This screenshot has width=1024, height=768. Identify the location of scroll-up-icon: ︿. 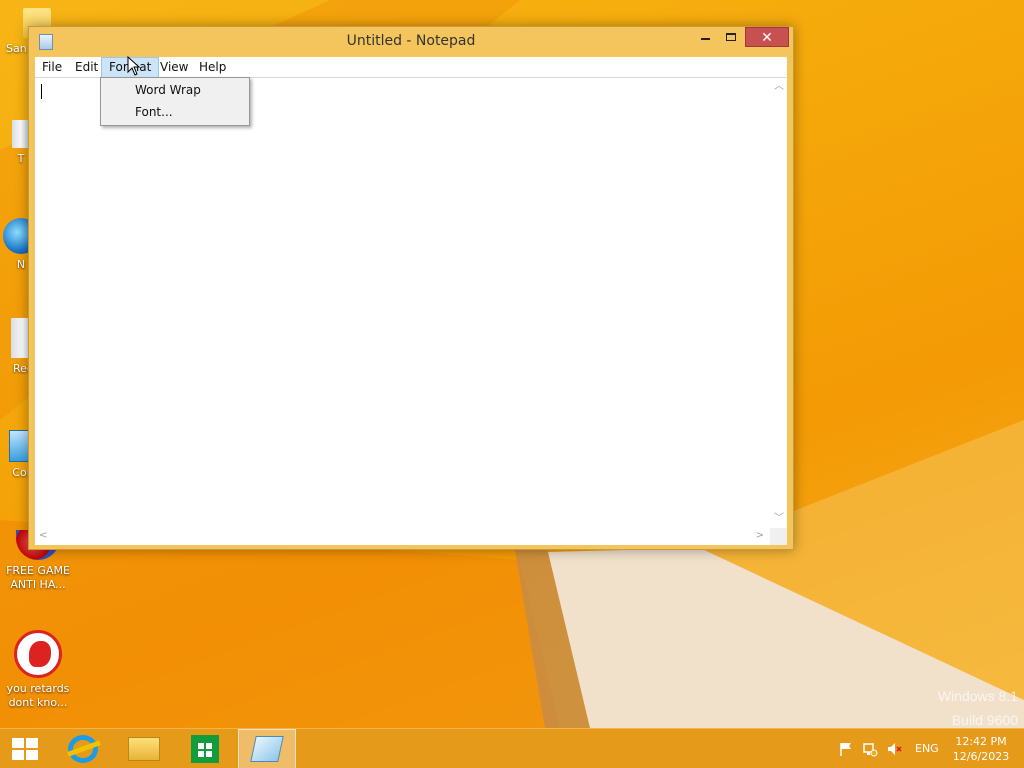
(779, 87).